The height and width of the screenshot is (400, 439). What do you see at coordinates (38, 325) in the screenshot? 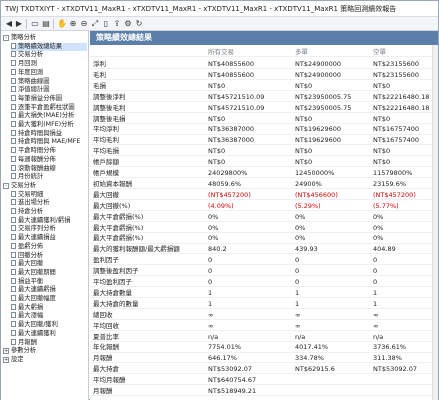
I see `tree-item-label: 最大回撤/獲利` at bounding box center [38, 325].